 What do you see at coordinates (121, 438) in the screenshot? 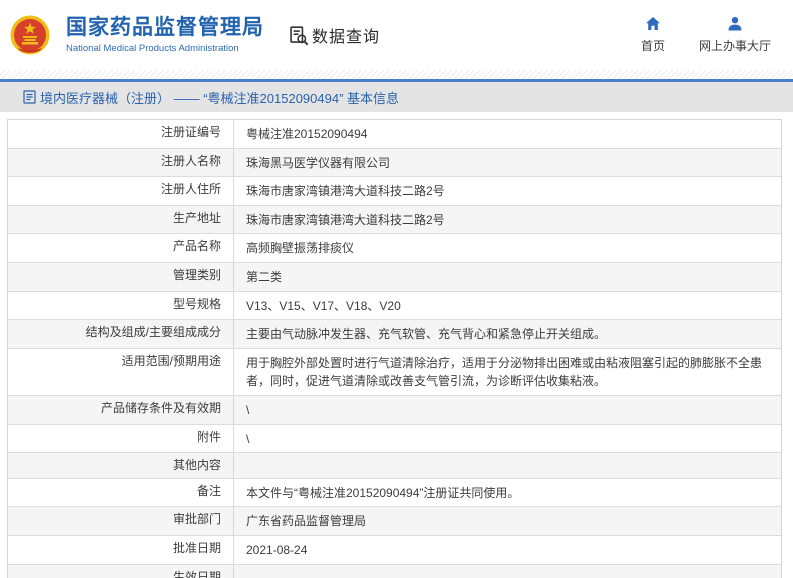
I see `row-label: 附件` at bounding box center [121, 438].